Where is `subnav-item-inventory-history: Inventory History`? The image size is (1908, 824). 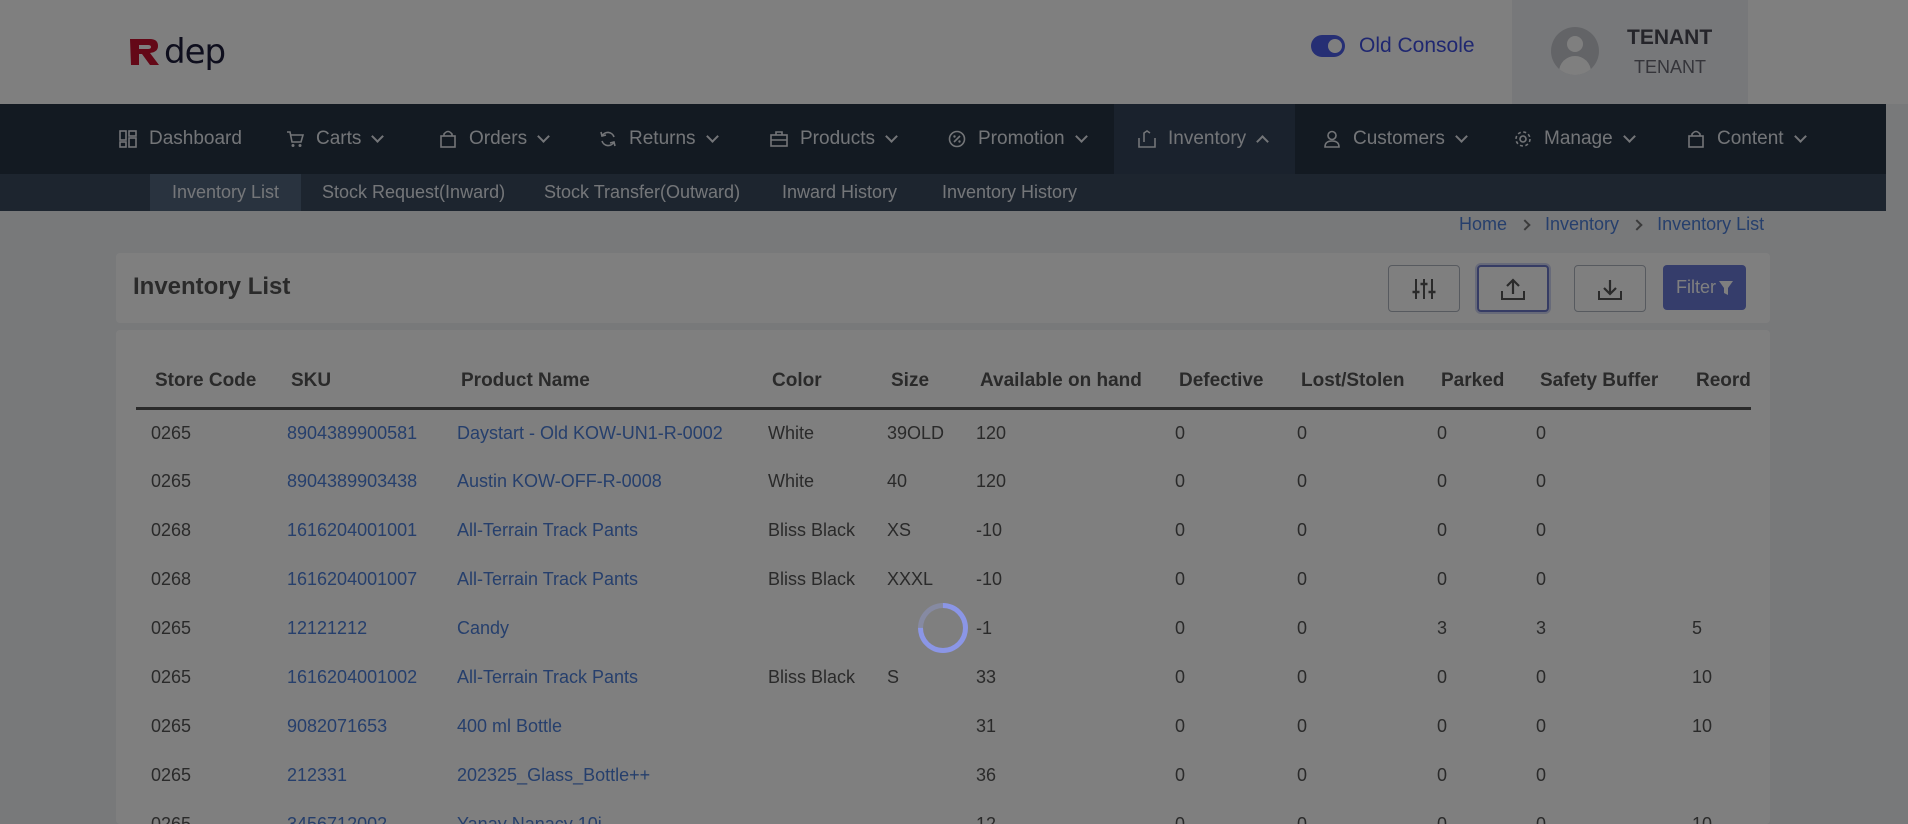 subnav-item-inventory-history: Inventory History is located at coordinates (1009, 192).